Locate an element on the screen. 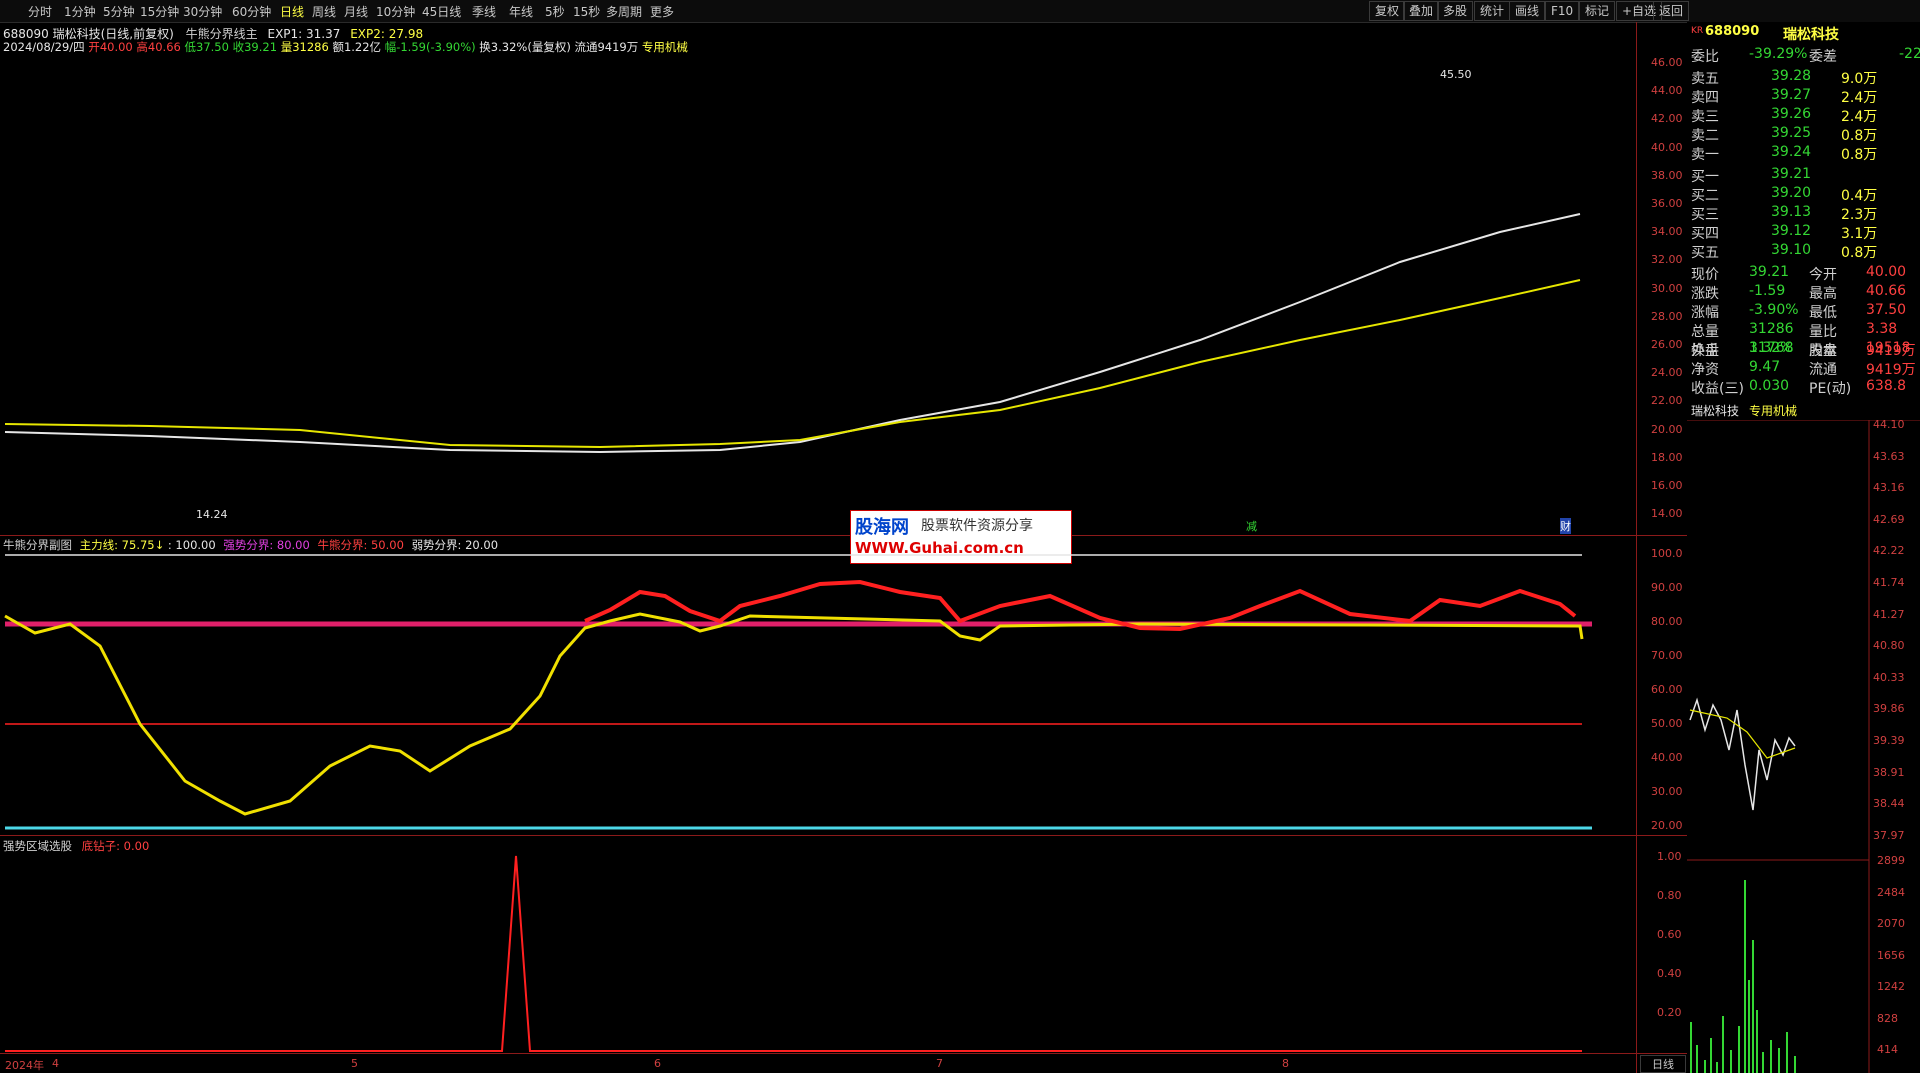 Image resolution: width=1920 pixels, height=1073 pixels. row-label: 买一 is located at coordinates (1705, 177).